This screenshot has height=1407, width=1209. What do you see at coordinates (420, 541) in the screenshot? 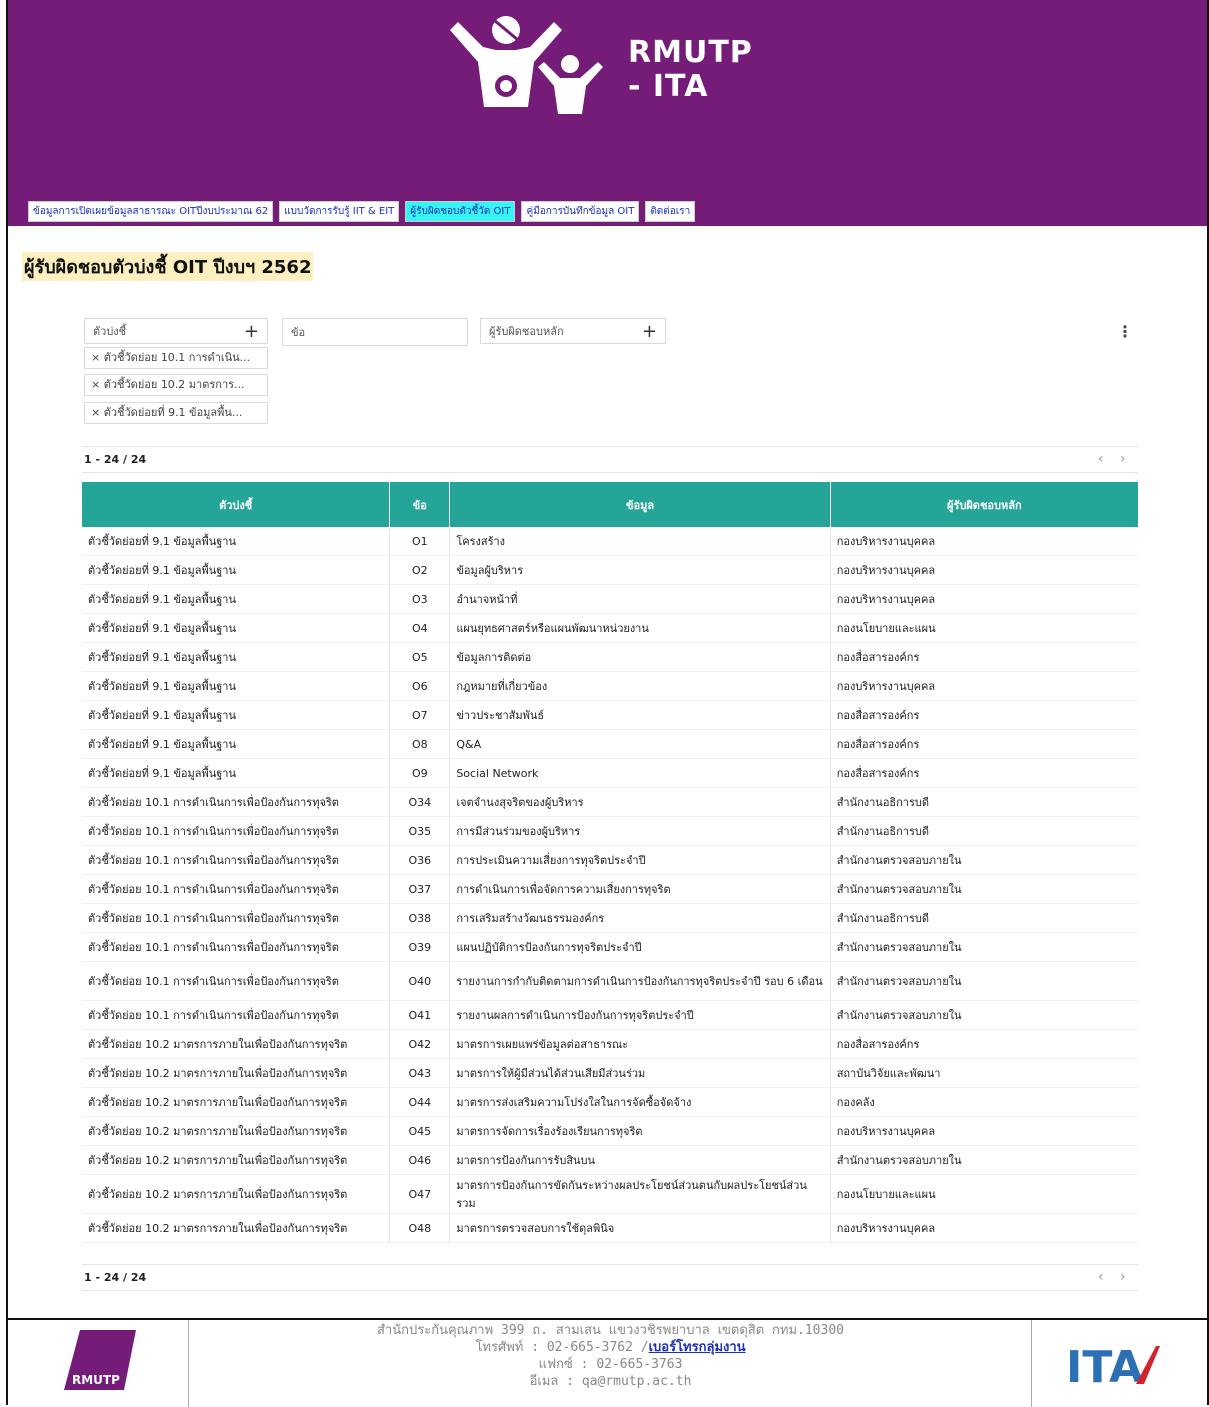
I see `cell-item: O1` at bounding box center [420, 541].